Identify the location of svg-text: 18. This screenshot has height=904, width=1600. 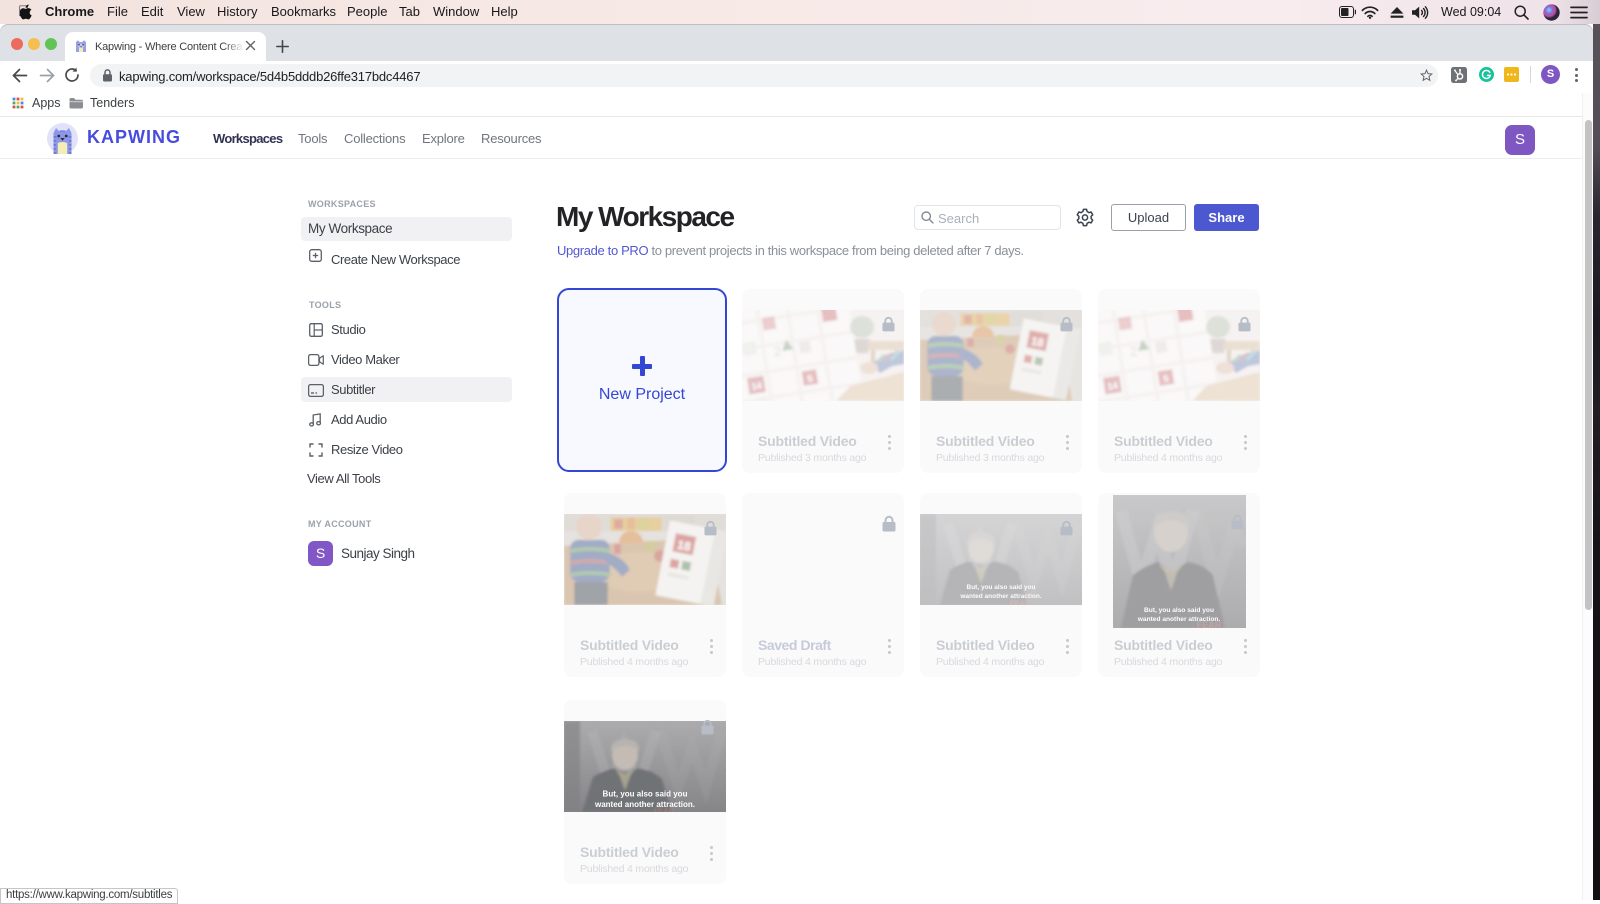
(1037, 342).